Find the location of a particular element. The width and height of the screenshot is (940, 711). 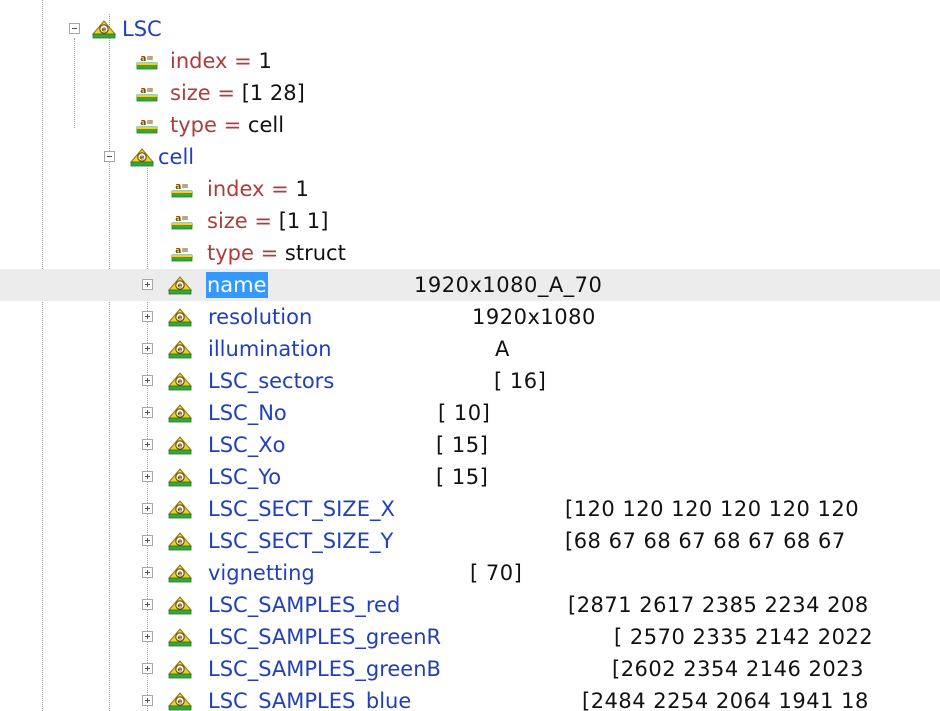

field-value: [2871 2617 2385 2234 208 is located at coordinates (718, 605).